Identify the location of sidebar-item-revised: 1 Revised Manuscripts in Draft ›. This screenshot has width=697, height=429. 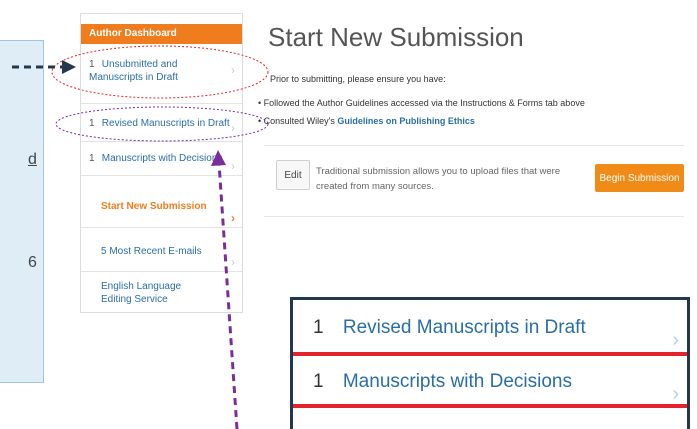
(161, 127).